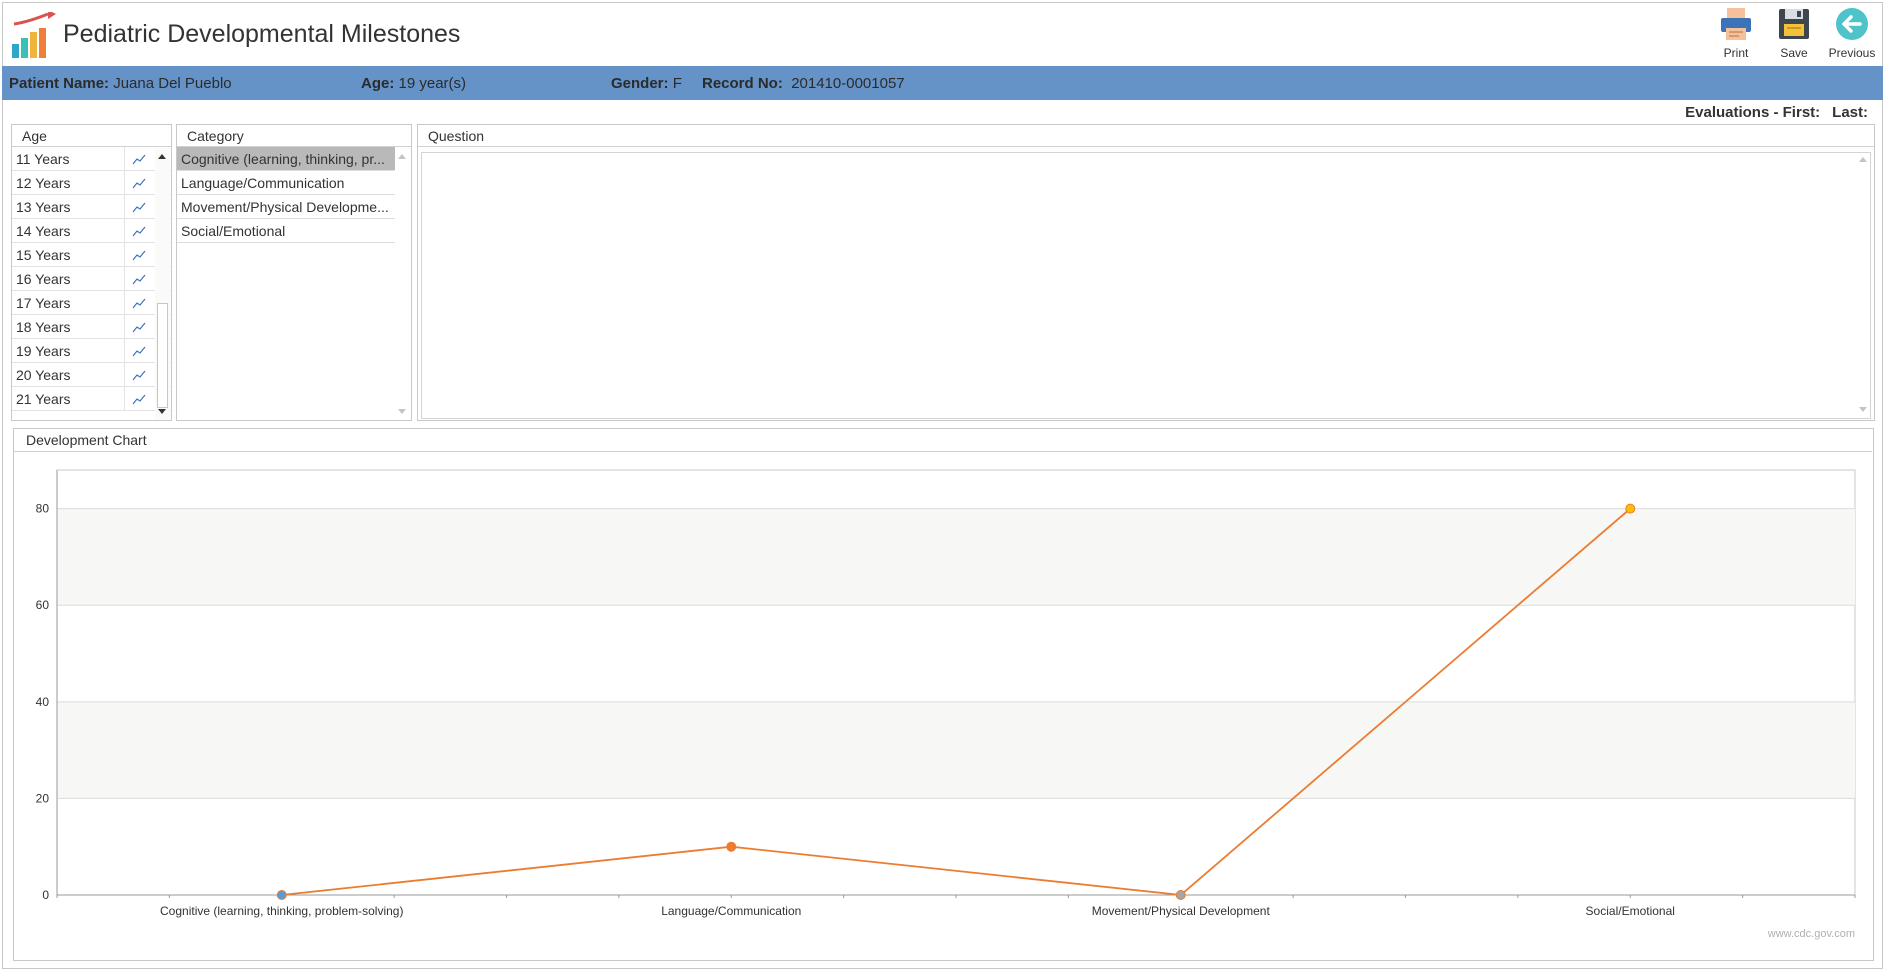 Image resolution: width=1885 pixels, height=971 pixels. Describe the element at coordinates (45, 895) in the screenshot. I see `y-tick-label: 0` at that location.